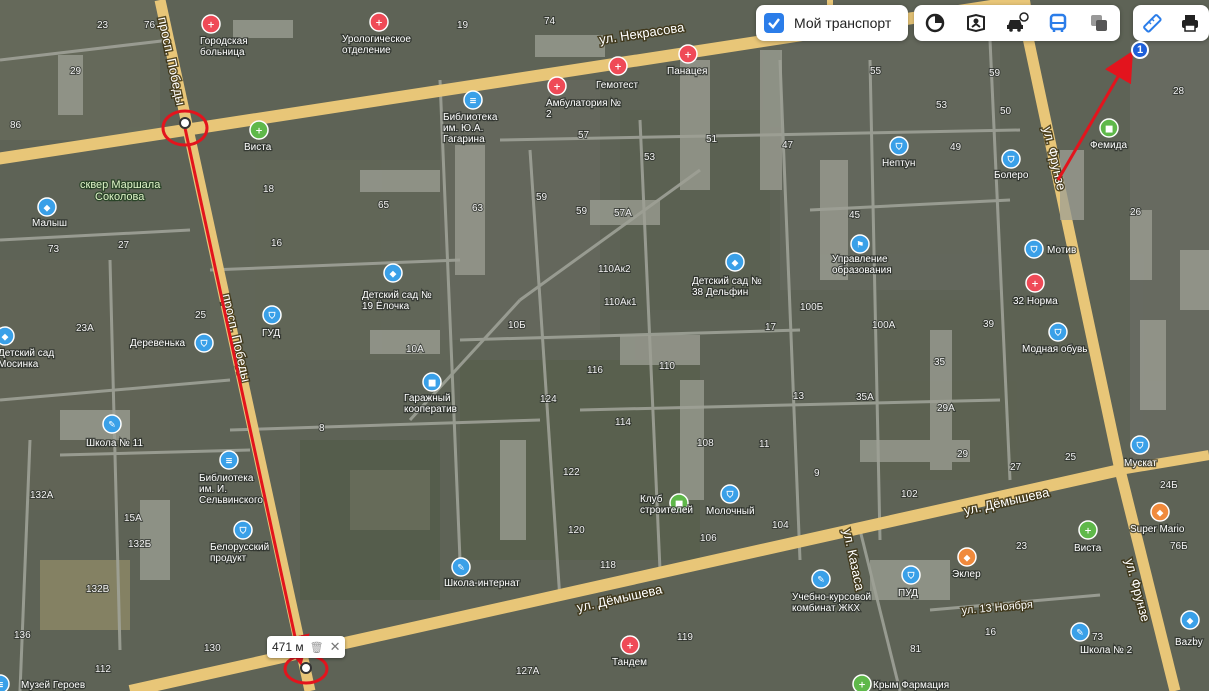 The height and width of the screenshot is (691, 1209). Describe the element at coordinates (98, 589) in the screenshot. I see `house-number: 132В` at that location.